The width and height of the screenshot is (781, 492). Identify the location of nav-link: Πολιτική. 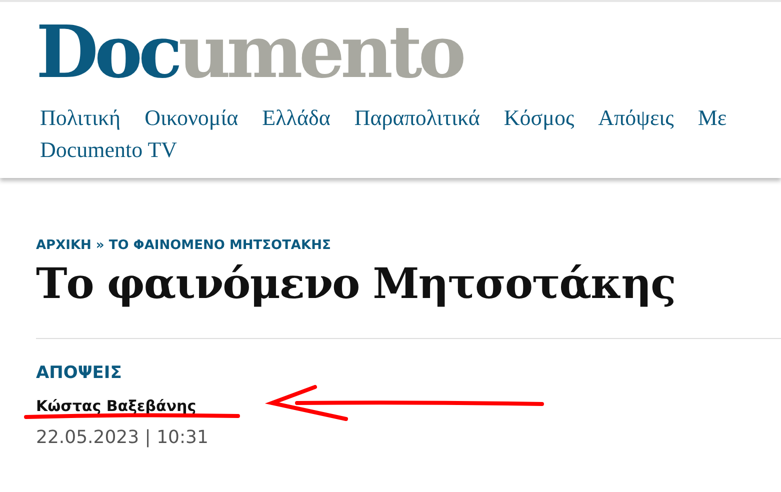
(80, 118).